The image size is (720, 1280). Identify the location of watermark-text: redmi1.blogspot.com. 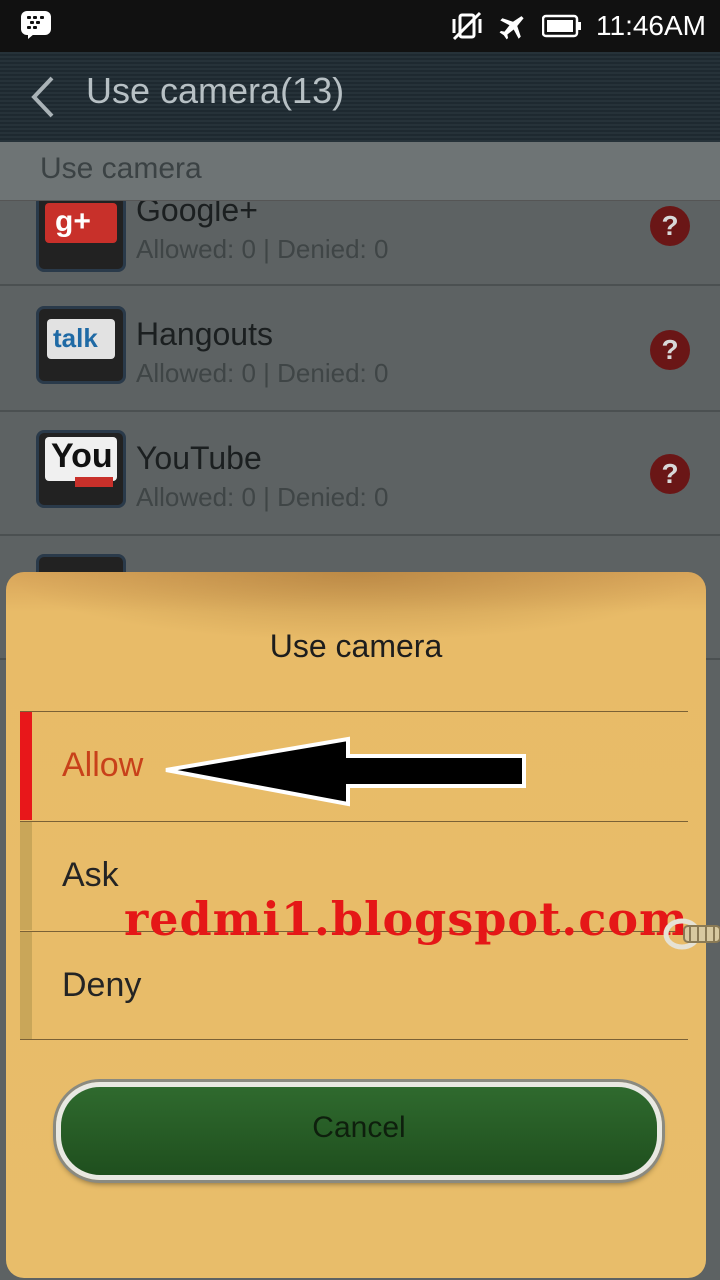
(406, 919).